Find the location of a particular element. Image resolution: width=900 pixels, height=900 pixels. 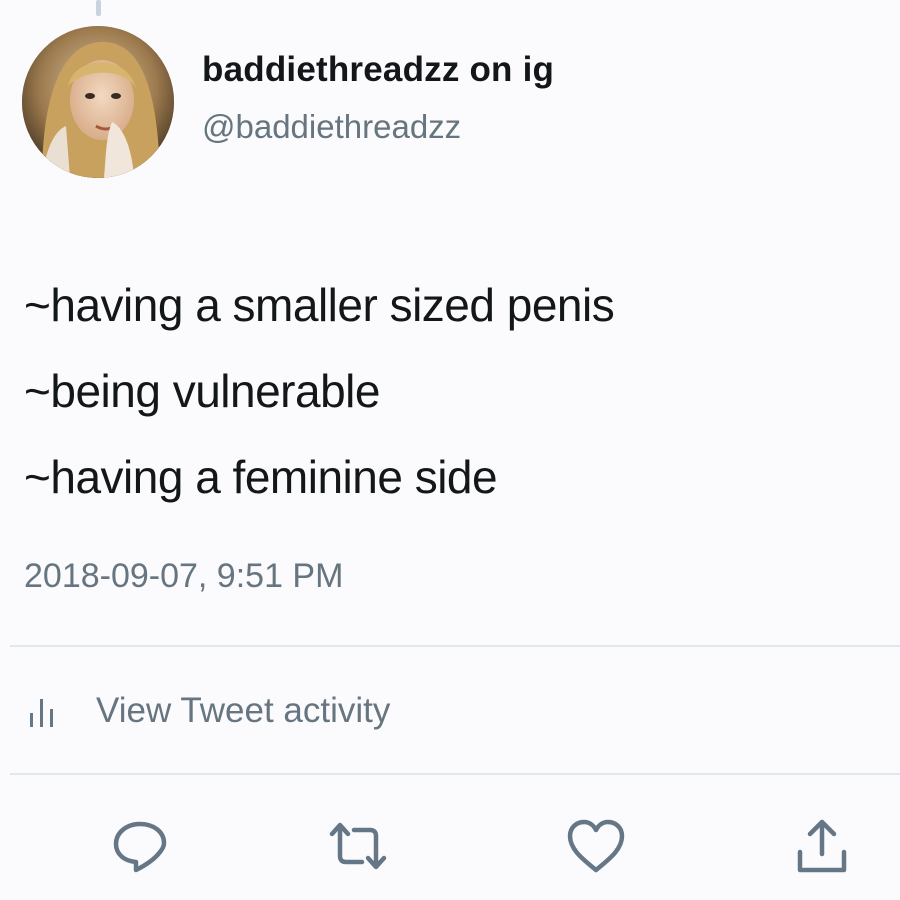

tweet-line: ~being vulnerable is located at coordinates (202, 391).